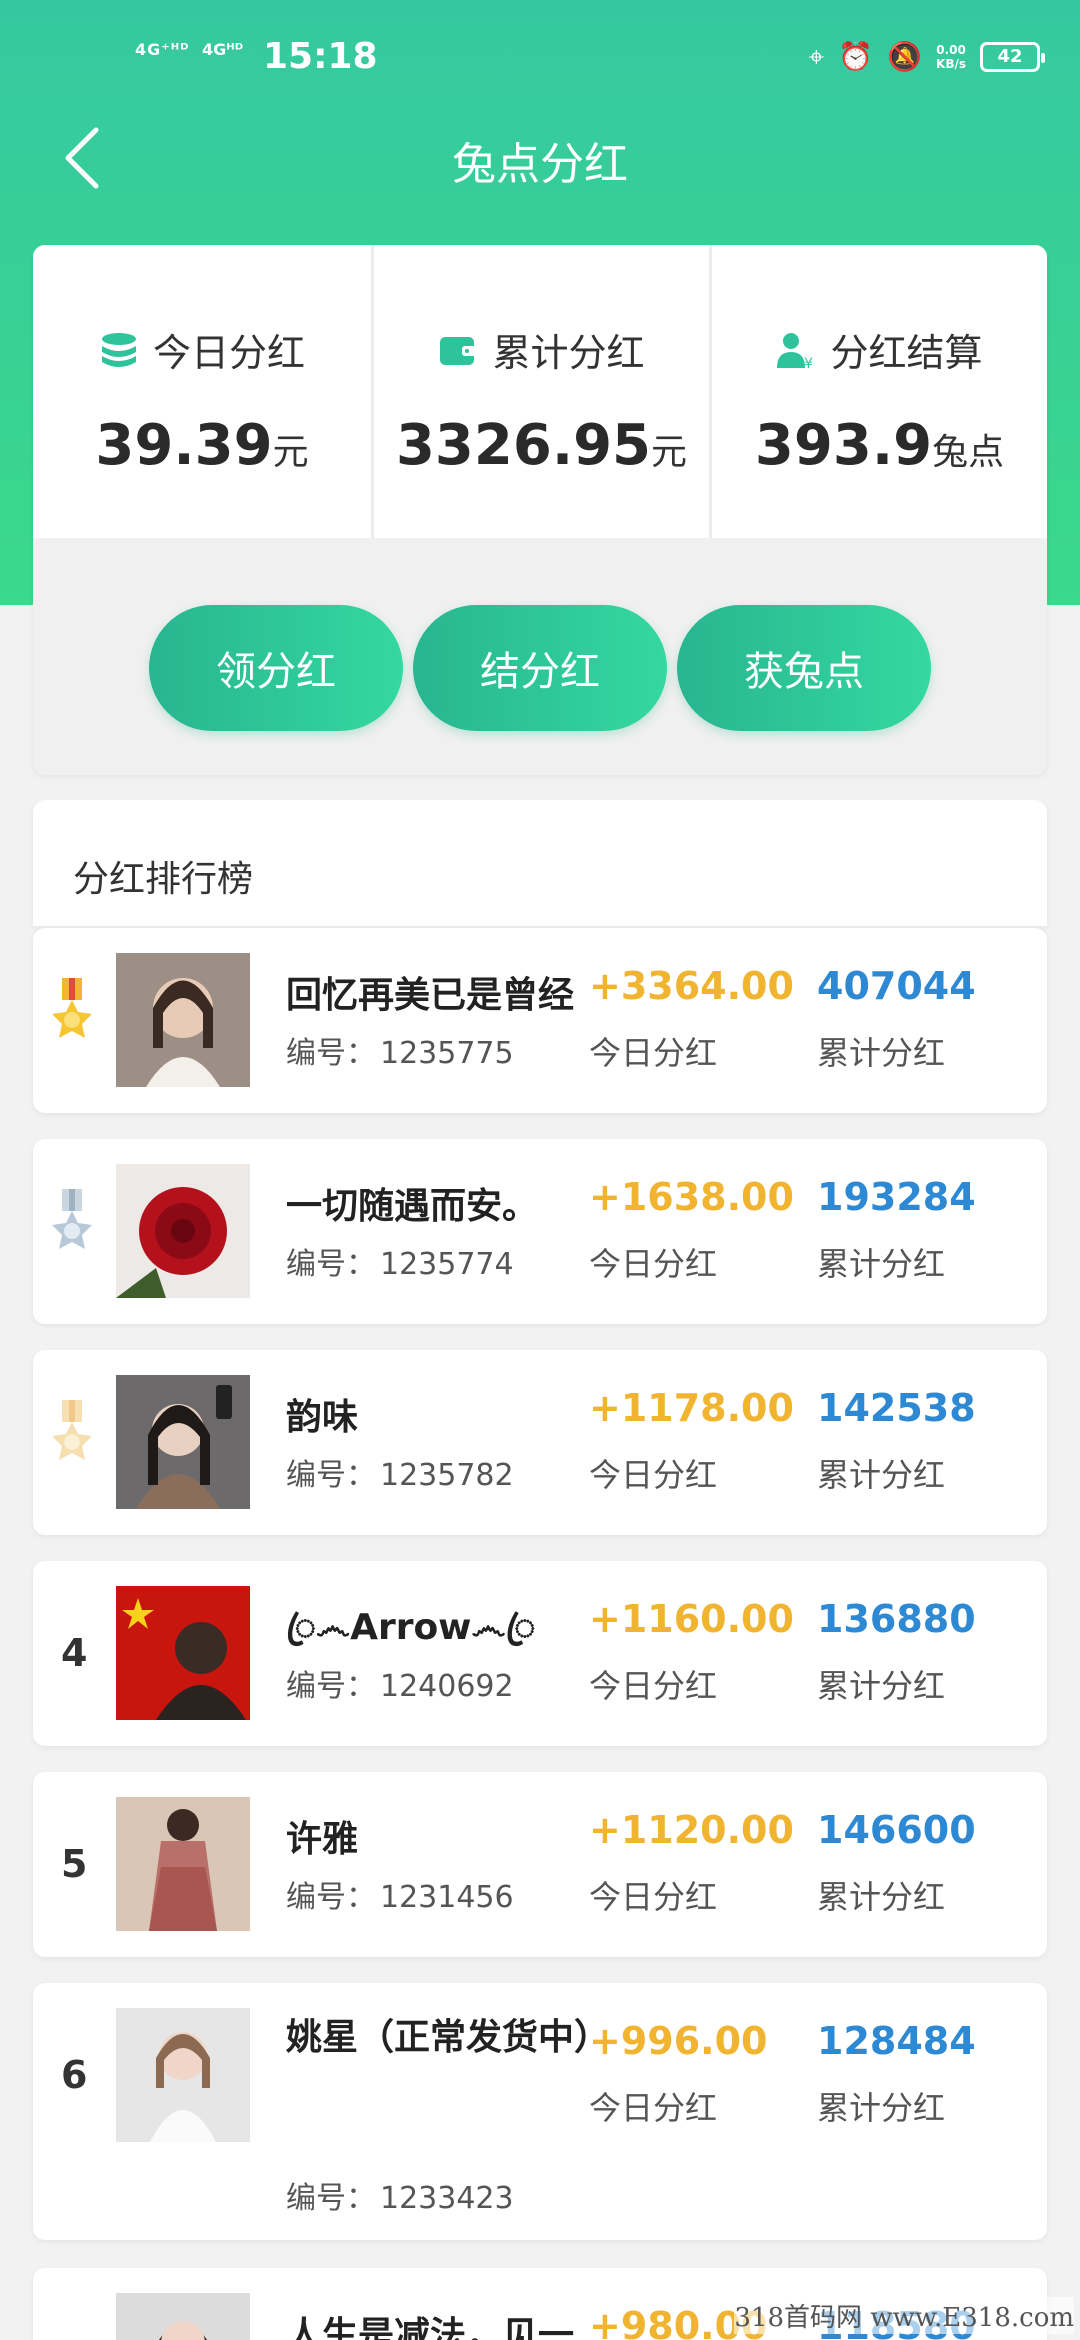  Describe the element at coordinates (691, 1197) in the screenshot. I see `today-dividend-amount: +1638.00` at that location.